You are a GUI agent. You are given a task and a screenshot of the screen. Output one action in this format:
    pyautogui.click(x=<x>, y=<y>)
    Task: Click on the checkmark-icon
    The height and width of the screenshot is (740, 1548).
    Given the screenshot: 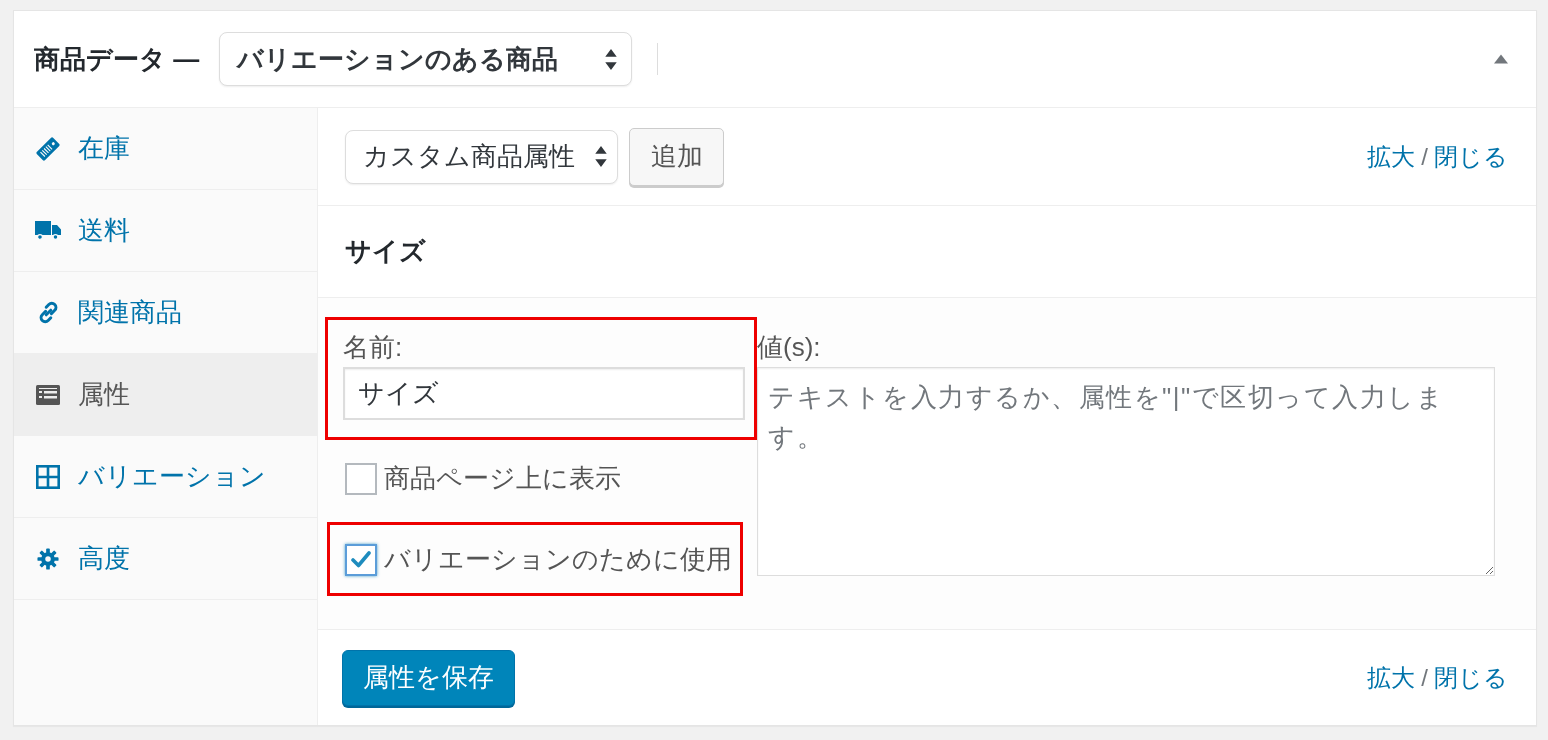 What is the action you would take?
    pyautogui.click(x=361, y=559)
    